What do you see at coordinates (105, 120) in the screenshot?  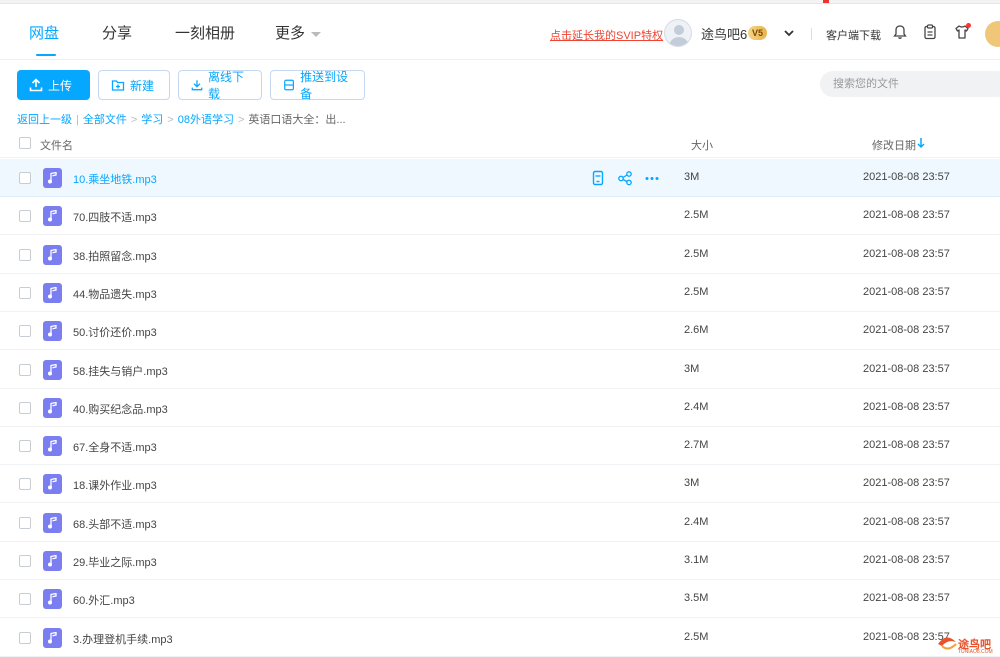 I see `breadcrumb-all-files: 全部文件` at bounding box center [105, 120].